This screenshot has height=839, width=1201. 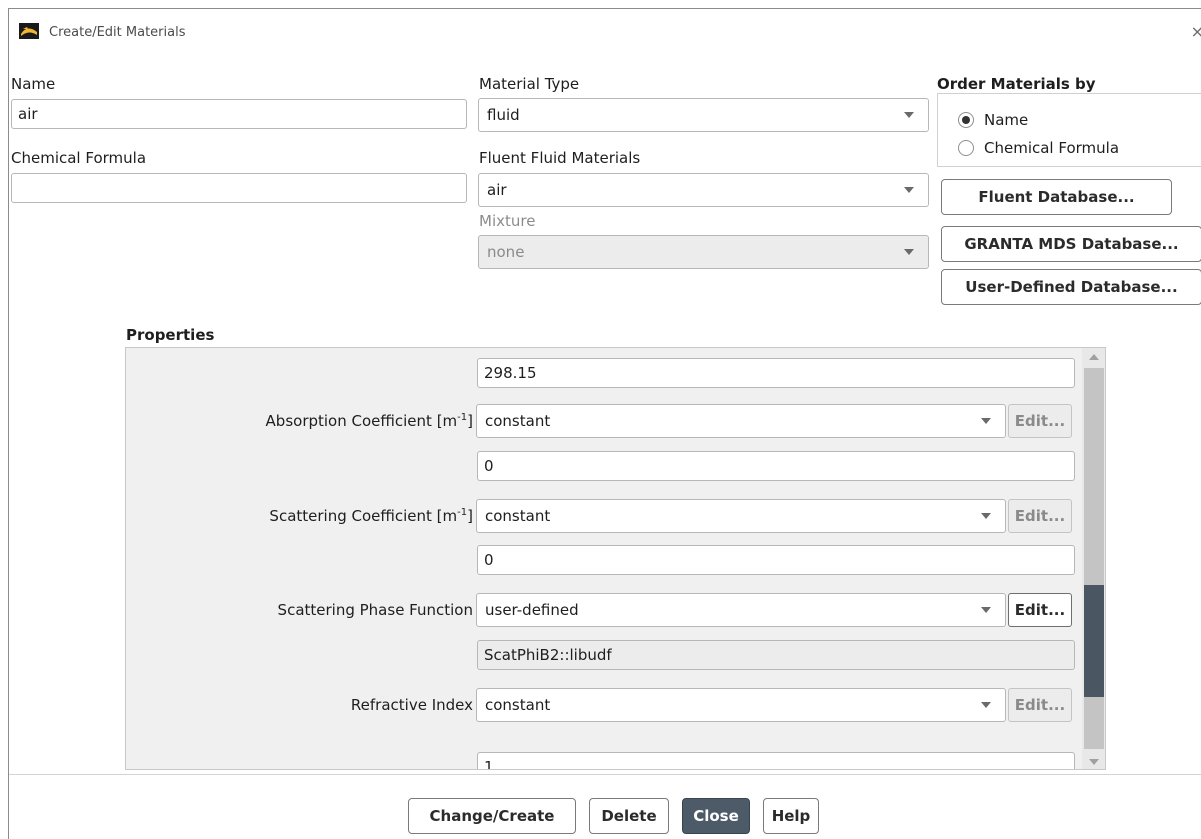 I want to click on absorption-method-value: constant, so click(x=518, y=421).